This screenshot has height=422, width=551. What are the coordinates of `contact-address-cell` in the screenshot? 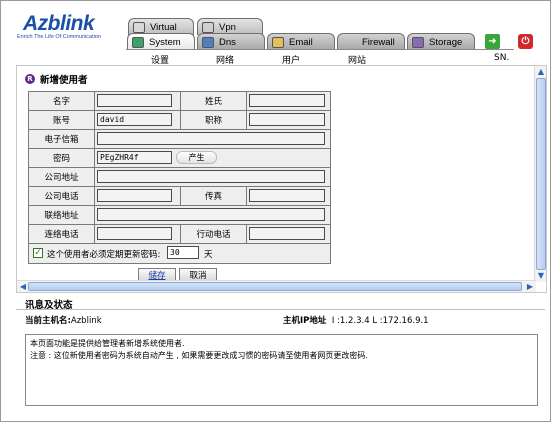 It's located at (213, 215).